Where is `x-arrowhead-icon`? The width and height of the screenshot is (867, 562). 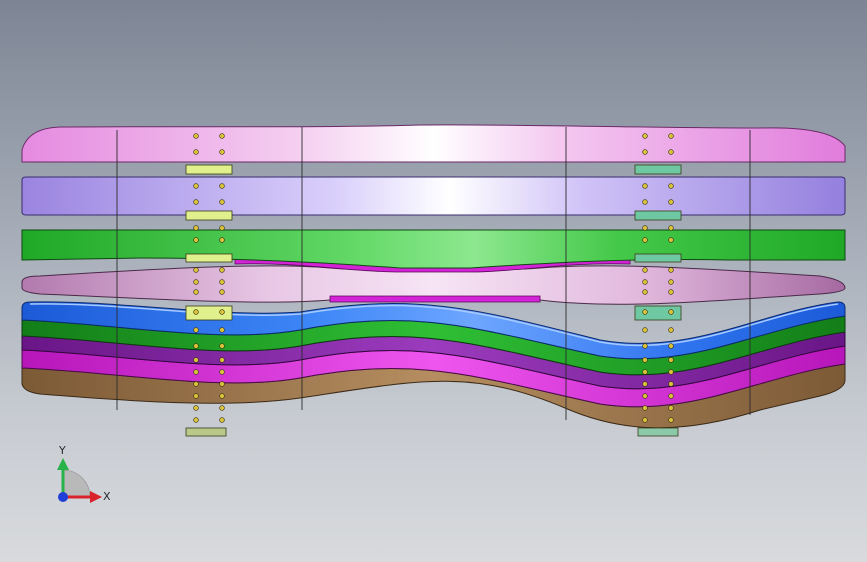
x-arrowhead-icon is located at coordinates (96, 497).